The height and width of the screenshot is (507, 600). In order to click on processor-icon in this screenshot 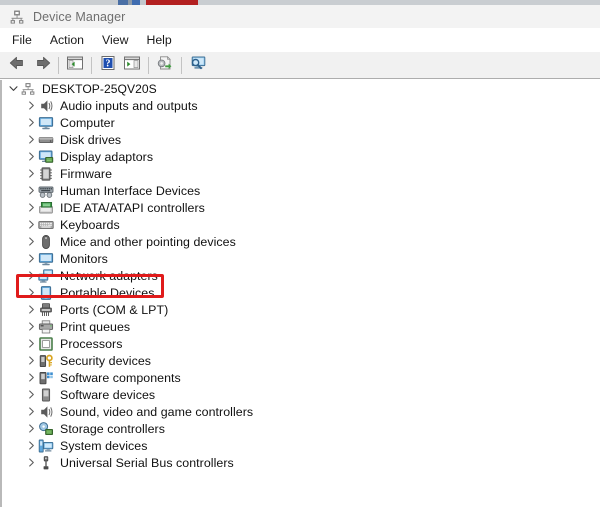, I will do `click(46, 344)`.